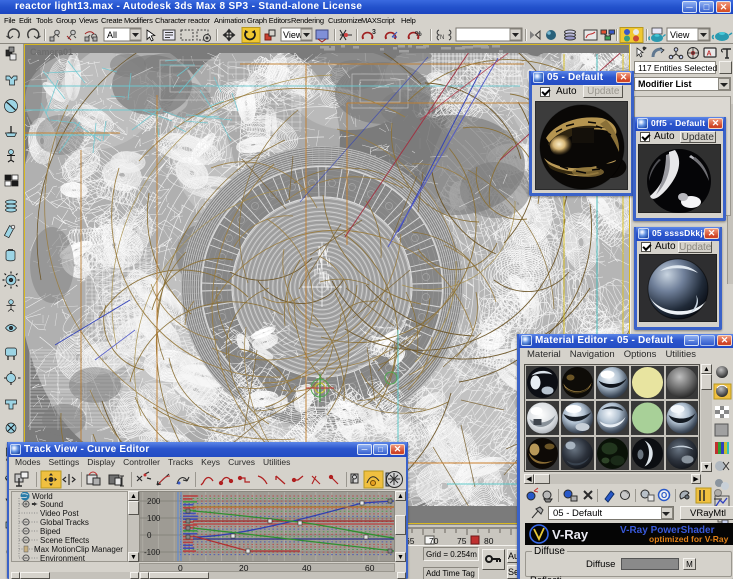 Image resolution: width=733 pixels, height=579 pixels. What do you see at coordinates (112, 35) in the screenshot?
I see `svg-text: All` at bounding box center [112, 35].